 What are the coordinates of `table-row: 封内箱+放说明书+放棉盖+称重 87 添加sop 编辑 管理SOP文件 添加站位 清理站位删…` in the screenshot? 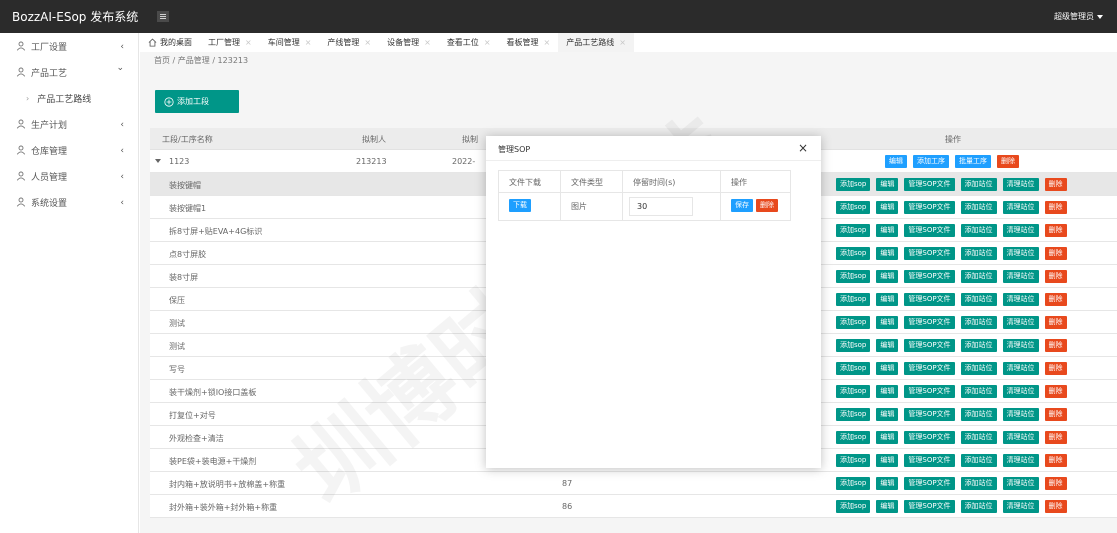 It's located at (633, 483).